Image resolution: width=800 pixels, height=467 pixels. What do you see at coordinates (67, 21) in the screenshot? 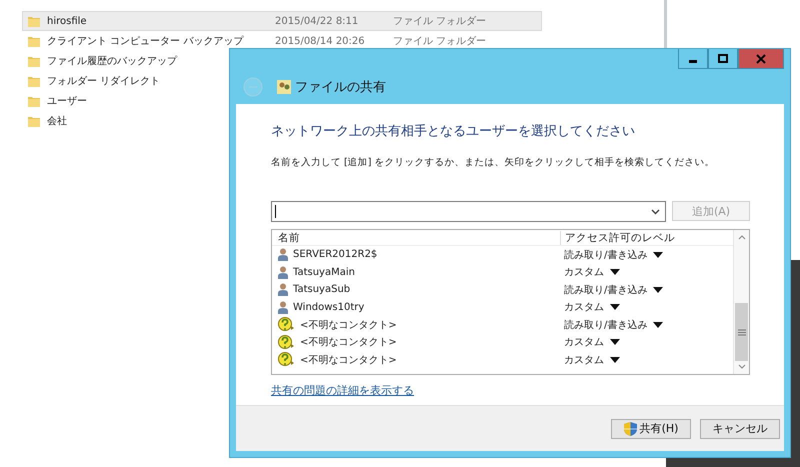
I see `file-name: hirosfile` at bounding box center [67, 21].